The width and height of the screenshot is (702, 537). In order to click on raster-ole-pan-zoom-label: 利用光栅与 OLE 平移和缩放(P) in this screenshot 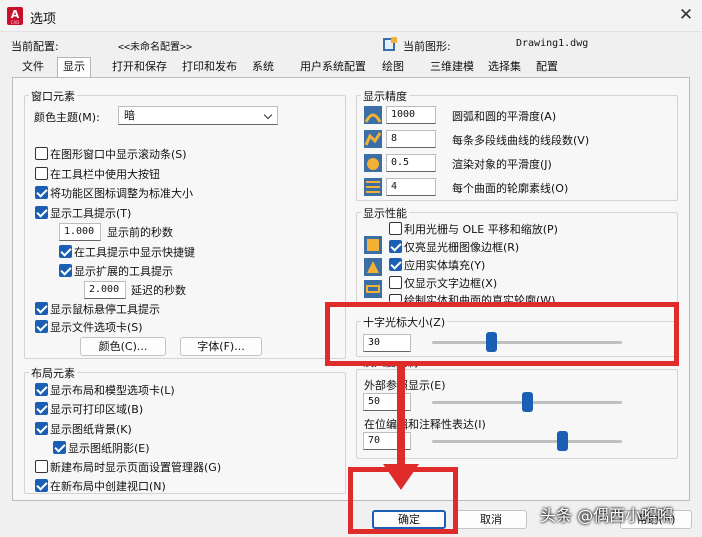, I will do `click(481, 229)`.